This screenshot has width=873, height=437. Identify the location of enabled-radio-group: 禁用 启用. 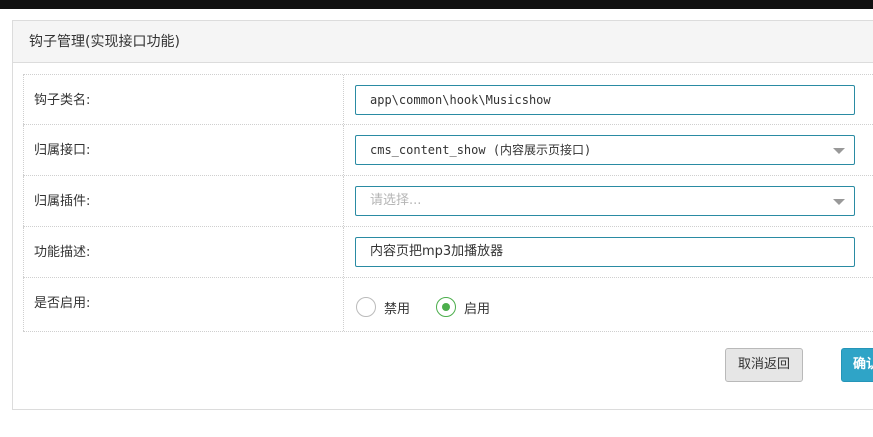
(436, 307).